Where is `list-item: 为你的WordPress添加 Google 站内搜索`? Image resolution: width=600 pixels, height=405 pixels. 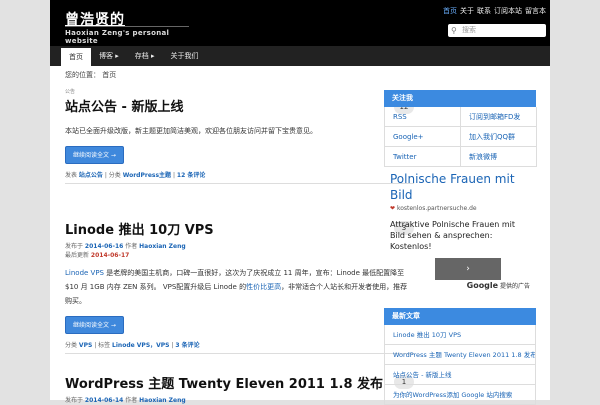 list-item: 为你的WordPress添加 Google 站内搜索 is located at coordinates (460, 395).